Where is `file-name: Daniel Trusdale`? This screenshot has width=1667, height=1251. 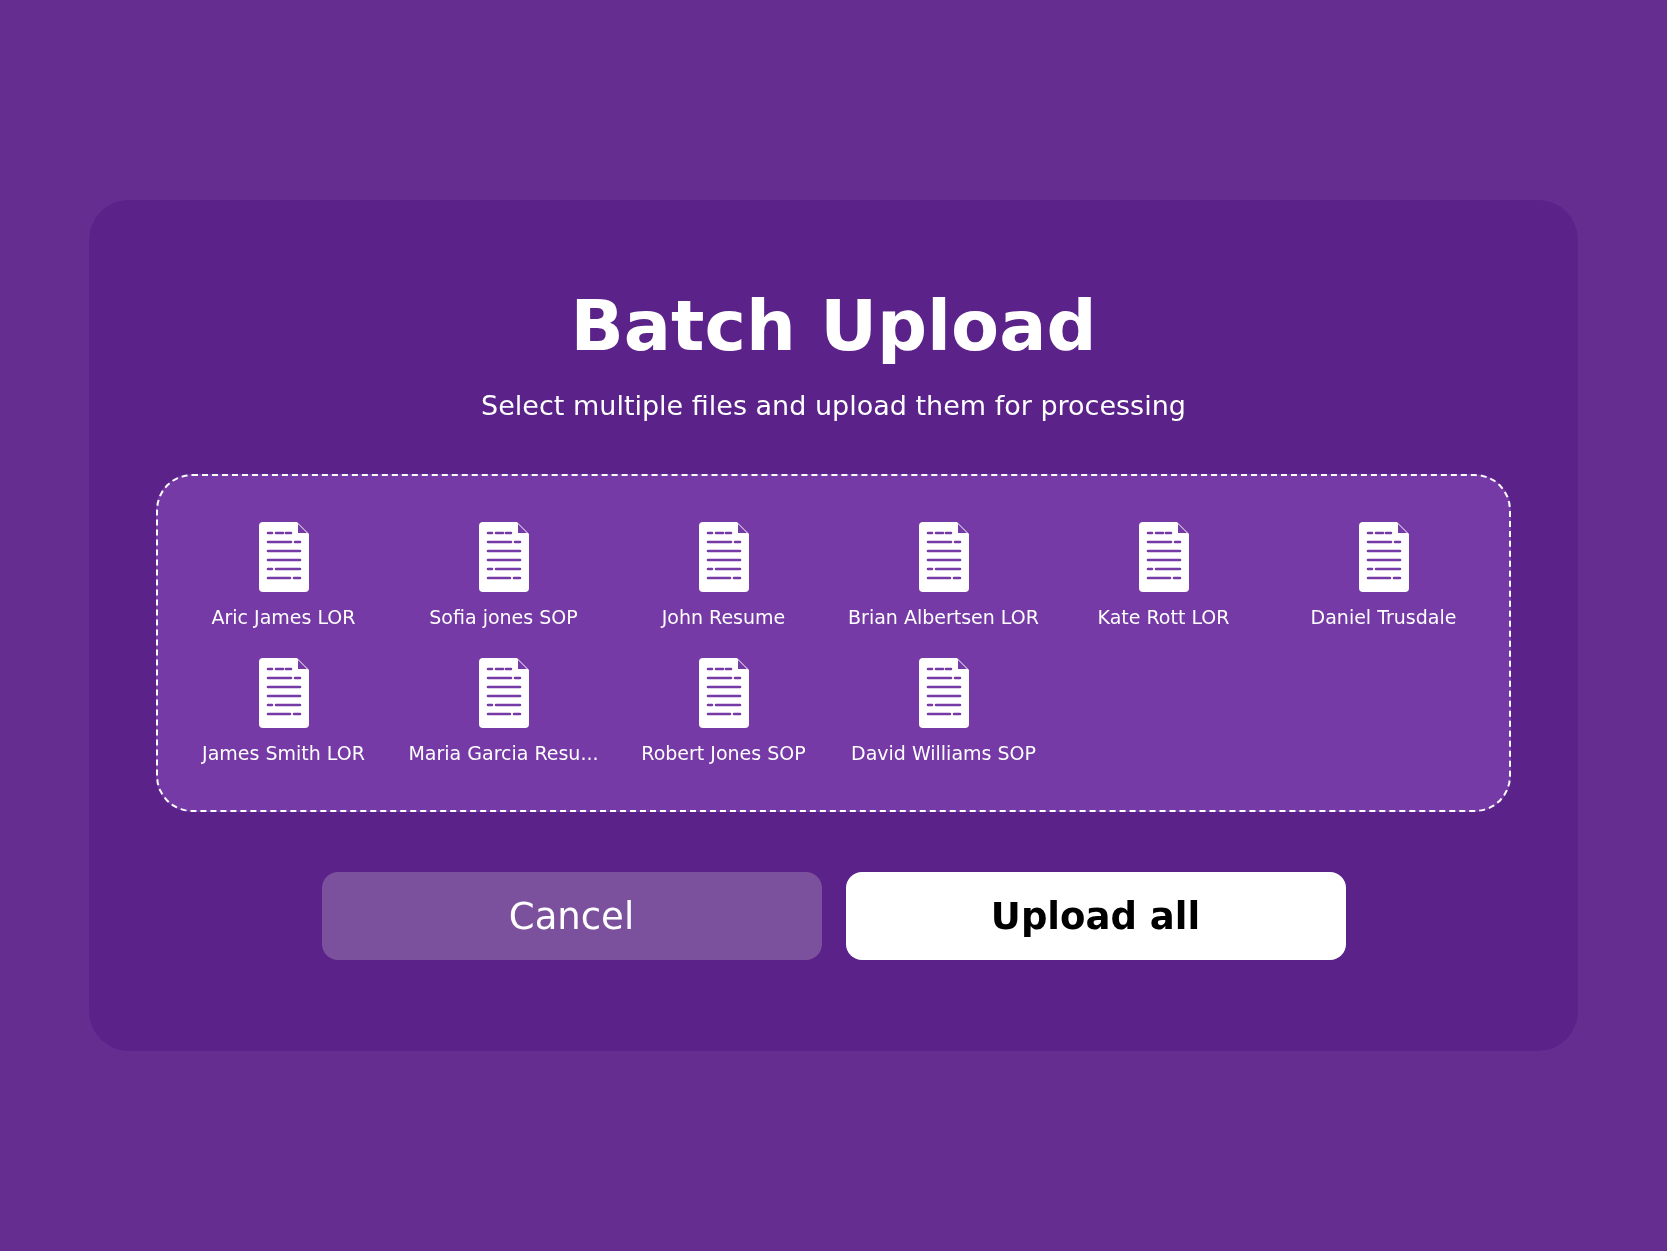
file-name: Daniel Trusdale is located at coordinates (1383, 617).